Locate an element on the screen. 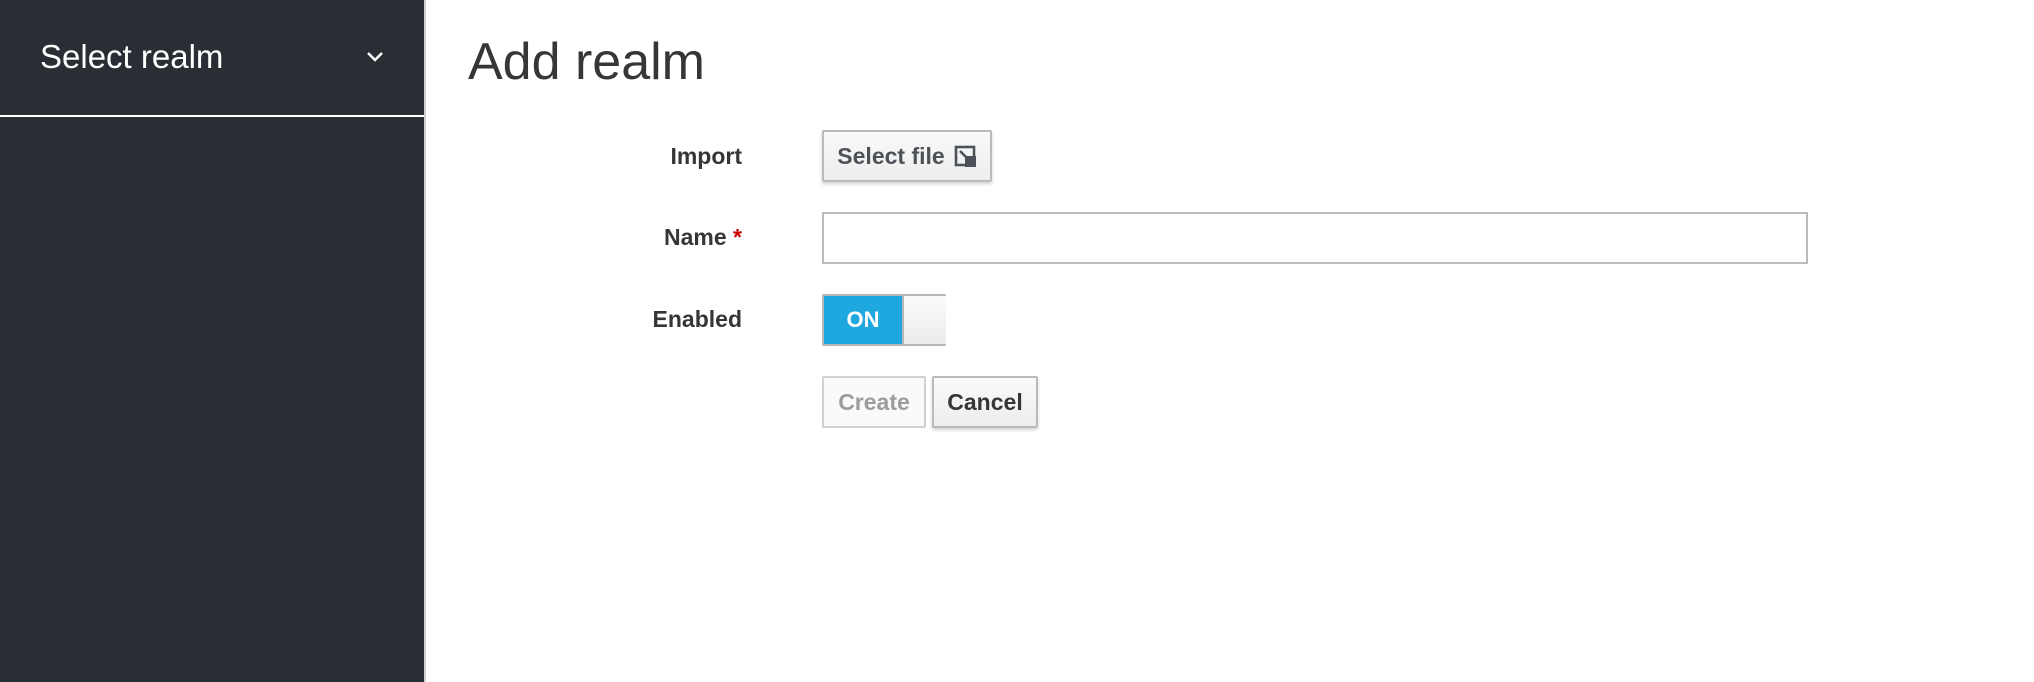 The image size is (2034, 682). page-title: Add realm is located at coordinates (586, 62).